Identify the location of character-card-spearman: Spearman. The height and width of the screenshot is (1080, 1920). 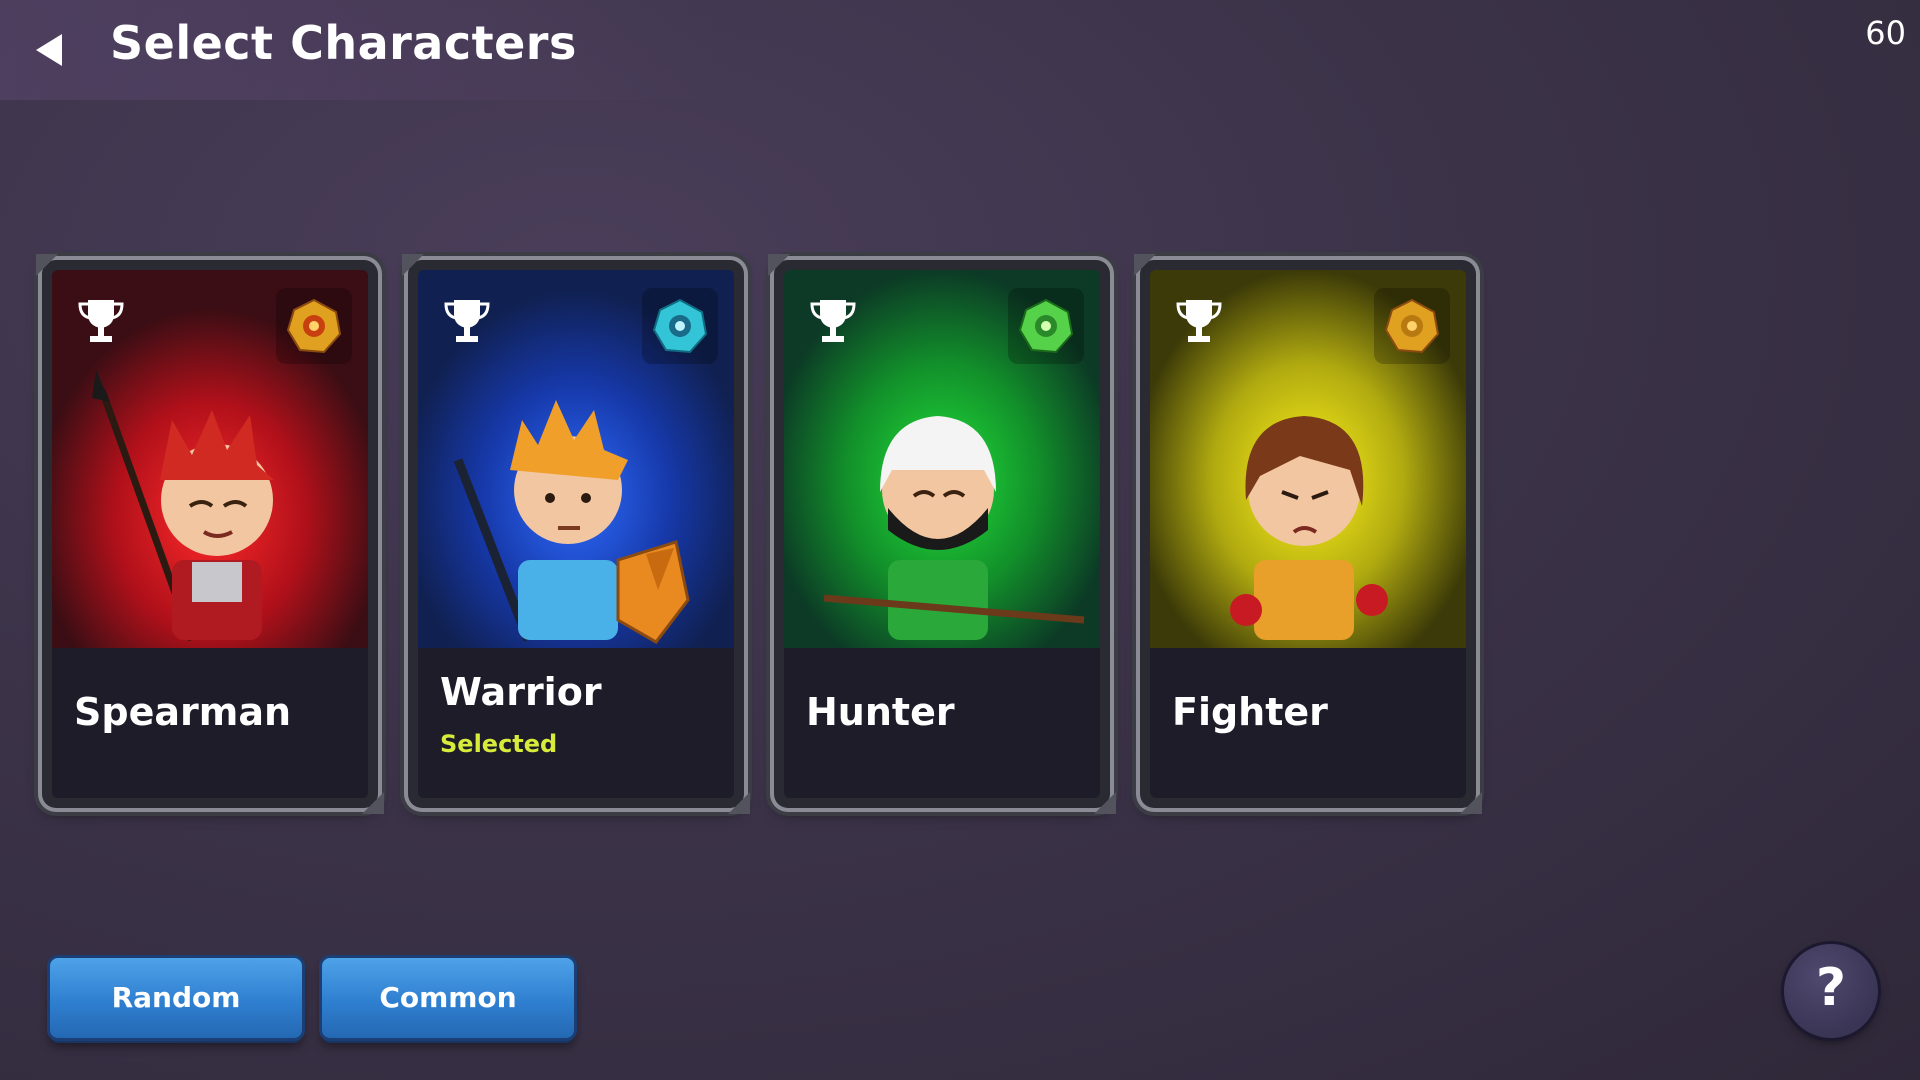
(210, 534).